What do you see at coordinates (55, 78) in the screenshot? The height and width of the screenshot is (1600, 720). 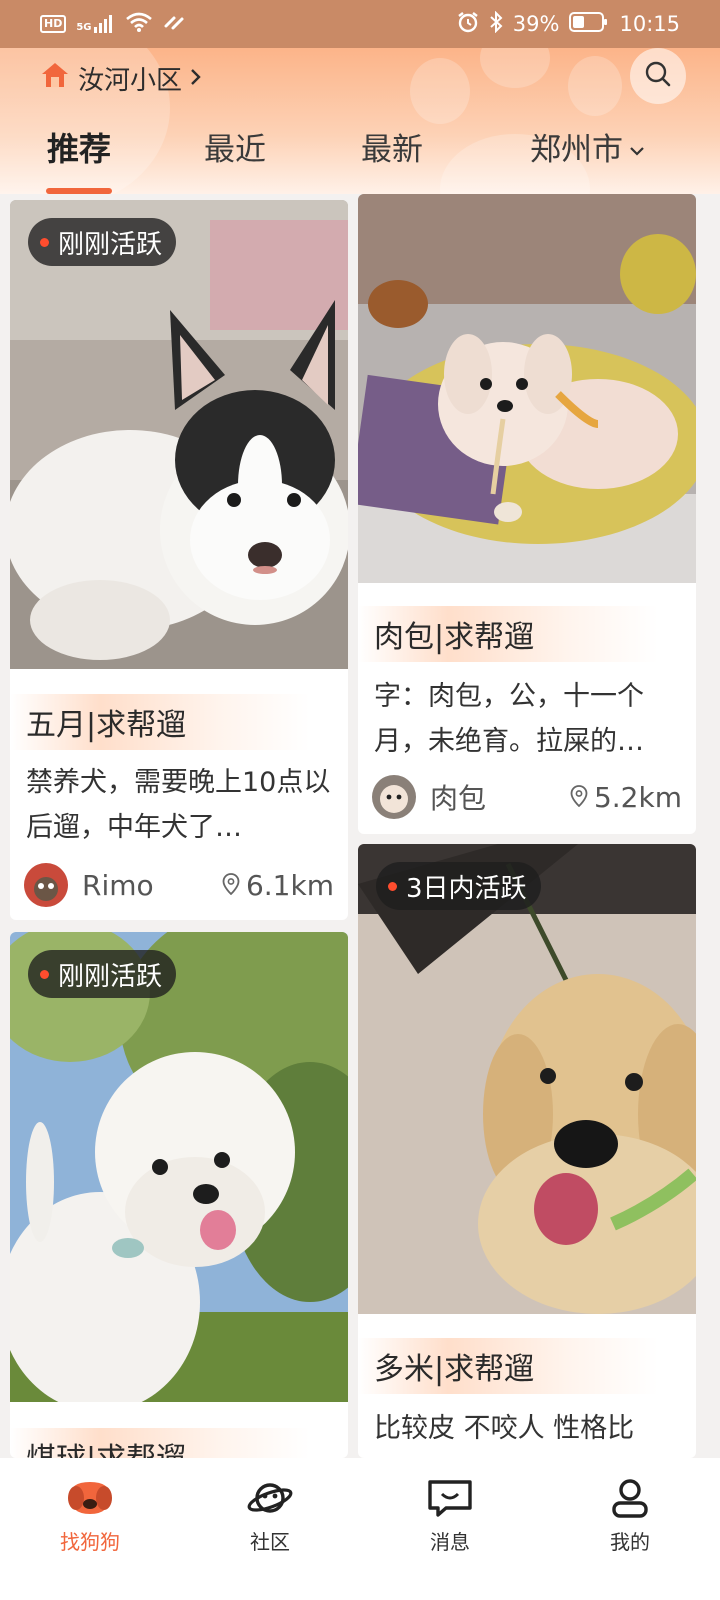 I see `home-icon` at bounding box center [55, 78].